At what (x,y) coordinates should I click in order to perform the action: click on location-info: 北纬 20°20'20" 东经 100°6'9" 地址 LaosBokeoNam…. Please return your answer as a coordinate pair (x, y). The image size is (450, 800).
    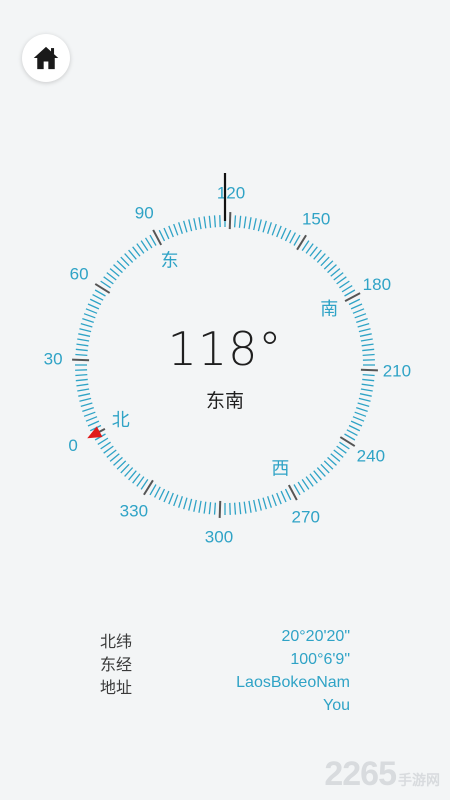
    Looking at the image, I should click on (230, 674).